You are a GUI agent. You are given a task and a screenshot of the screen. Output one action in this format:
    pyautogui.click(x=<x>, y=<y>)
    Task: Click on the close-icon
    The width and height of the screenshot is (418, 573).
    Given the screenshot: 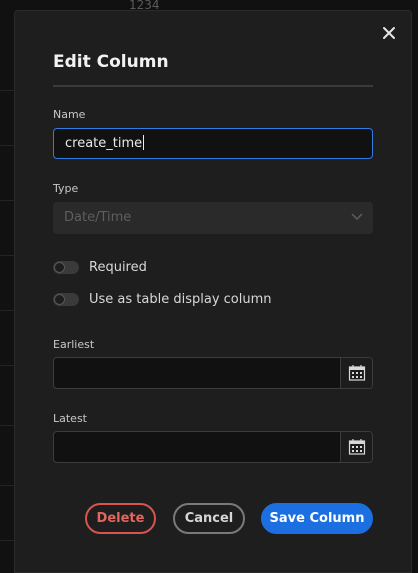 What is the action you would take?
    pyautogui.click(x=389, y=33)
    